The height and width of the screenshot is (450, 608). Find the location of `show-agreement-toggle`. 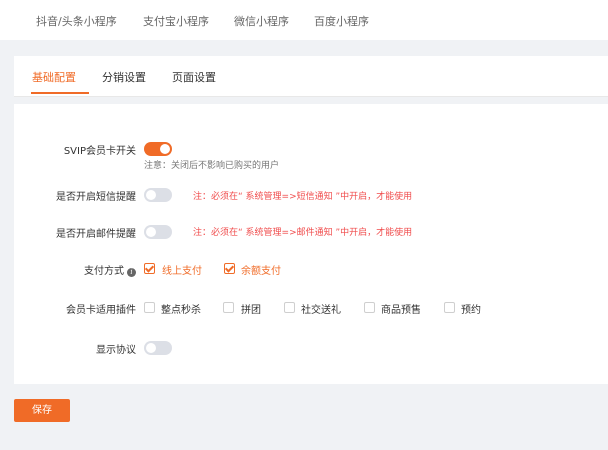

show-agreement-toggle is located at coordinates (158, 348).